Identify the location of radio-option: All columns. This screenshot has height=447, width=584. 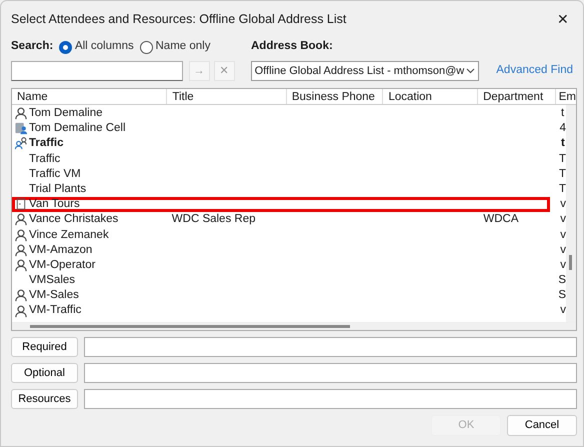
(96, 47).